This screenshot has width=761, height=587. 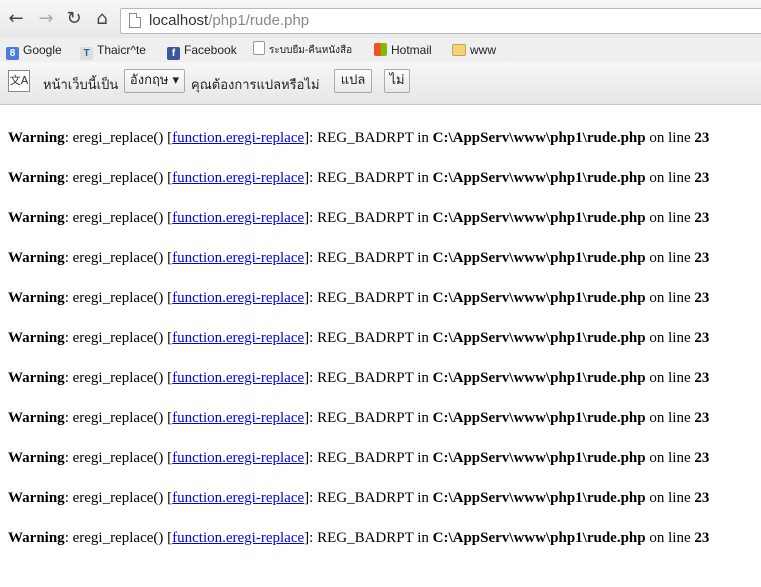 What do you see at coordinates (12, 53) in the screenshot?
I see `google-icon: 8` at bounding box center [12, 53].